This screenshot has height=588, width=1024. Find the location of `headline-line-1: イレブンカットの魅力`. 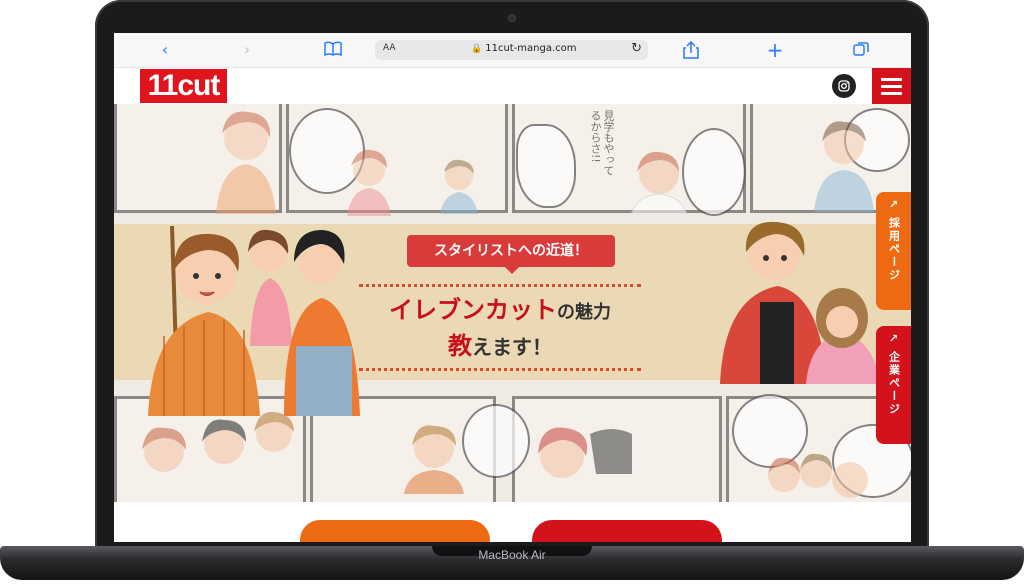

headline-line-1: イレブンカットの魅力 is located at coordinates (500, 311).